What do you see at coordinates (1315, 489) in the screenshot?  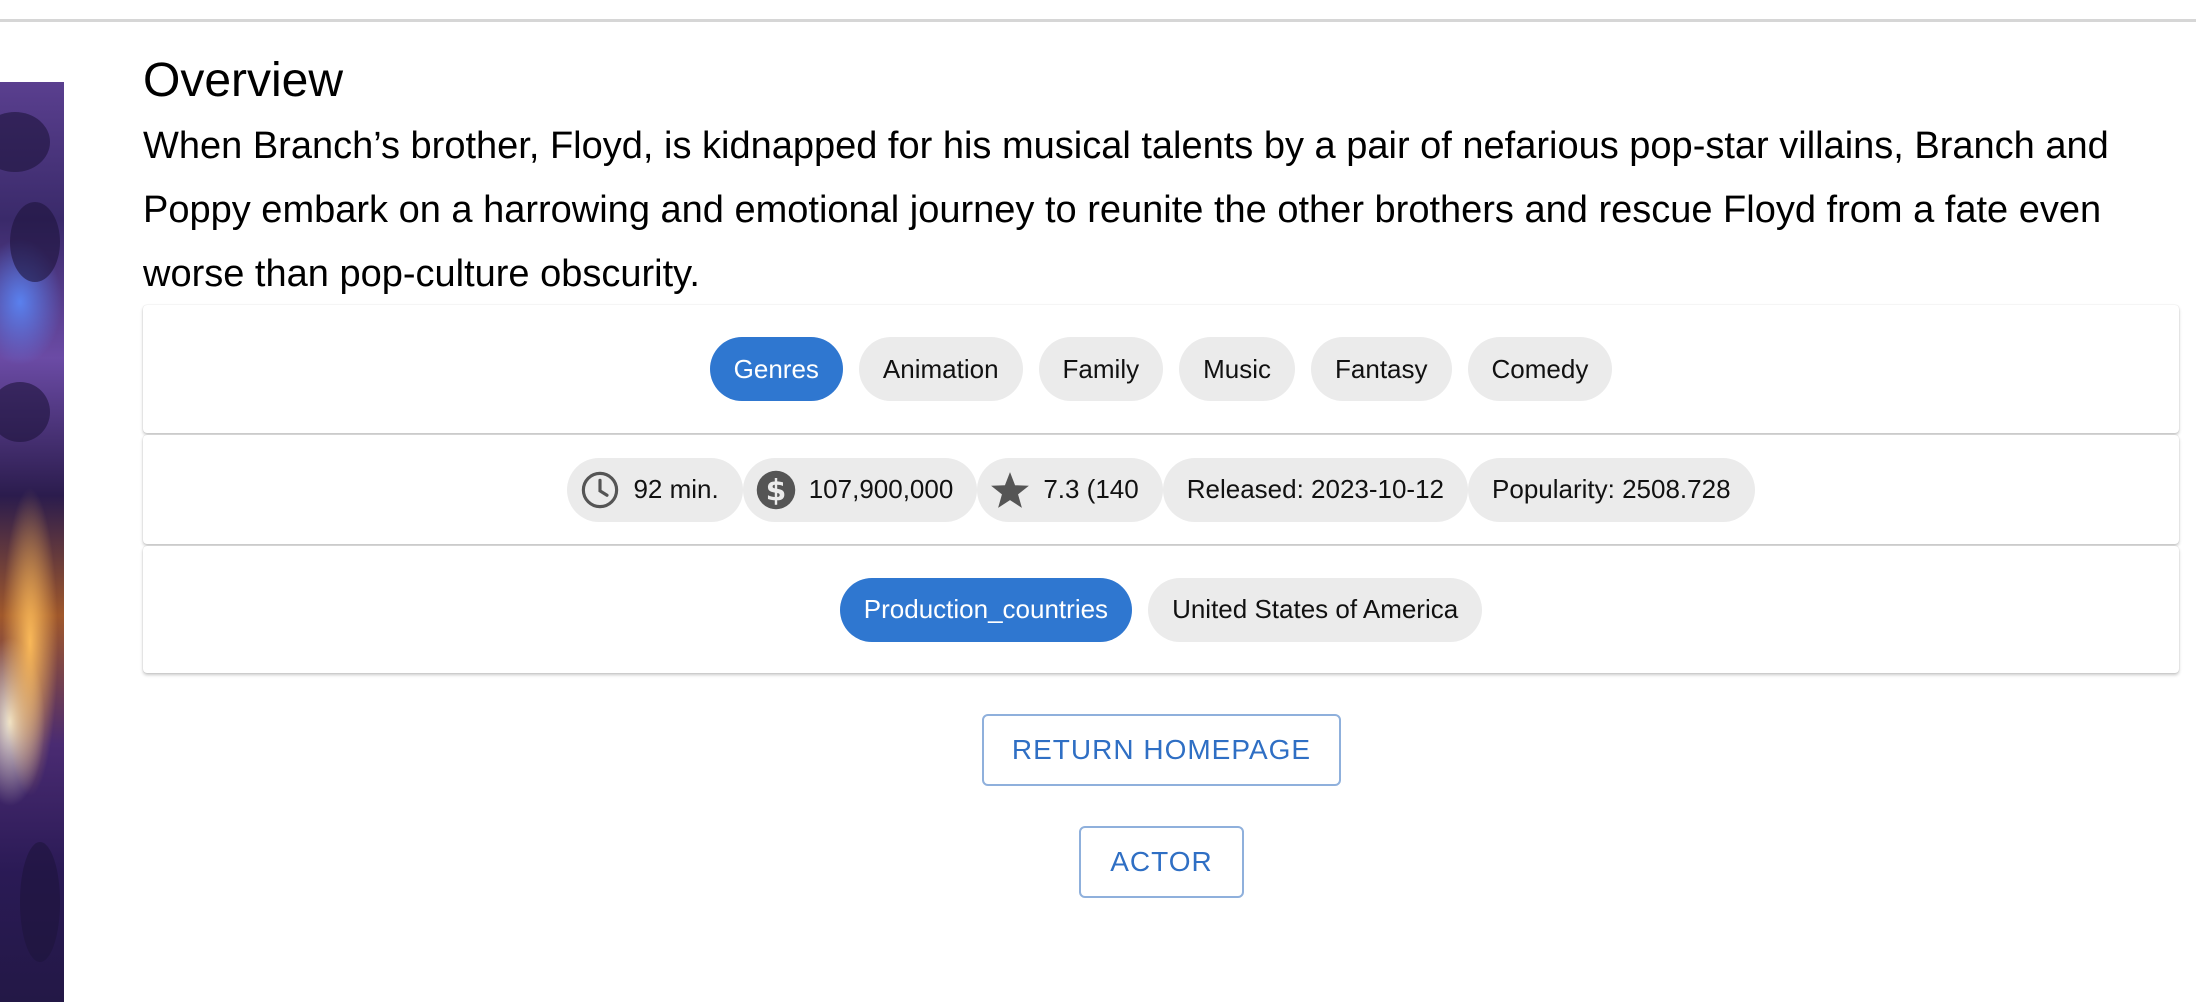 I see `released-chip: Released: 2023-10-12` at bounding box center [1315, 489].